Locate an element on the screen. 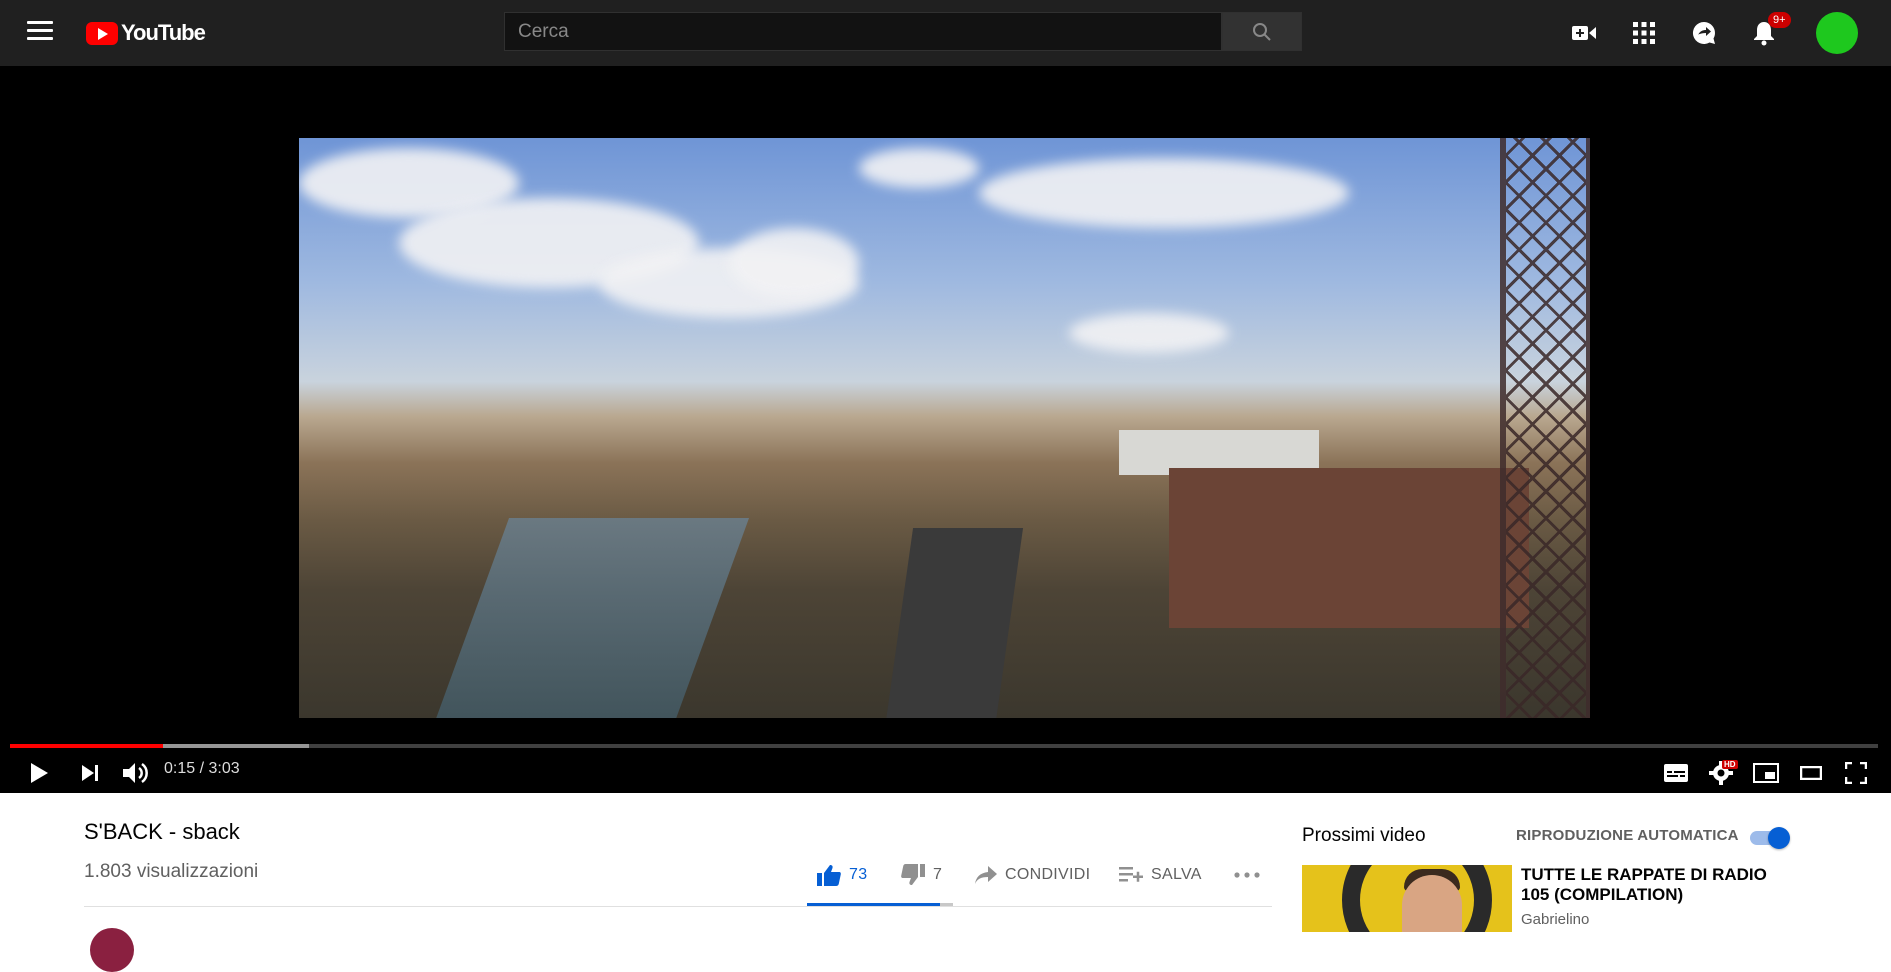 This screenshot has height=972, width=1891. apps-button is located at coordinates (1644, 33).